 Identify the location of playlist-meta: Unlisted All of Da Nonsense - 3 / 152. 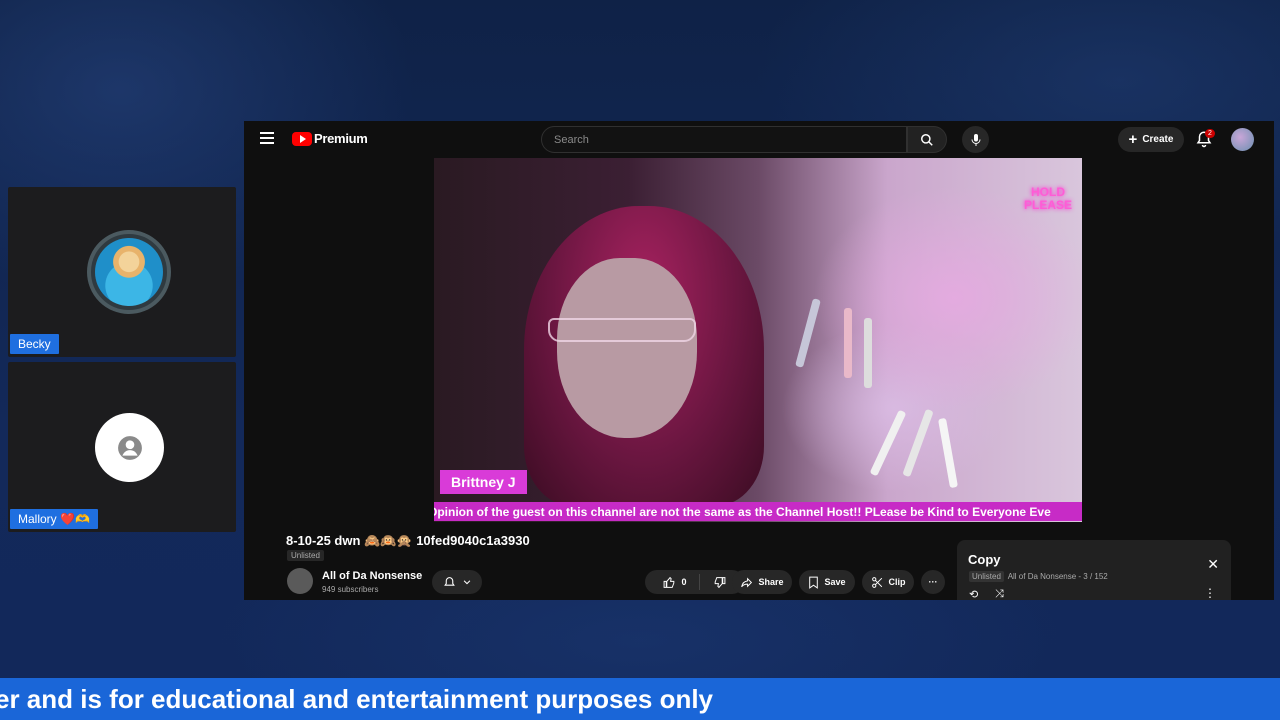
(1038, 576).